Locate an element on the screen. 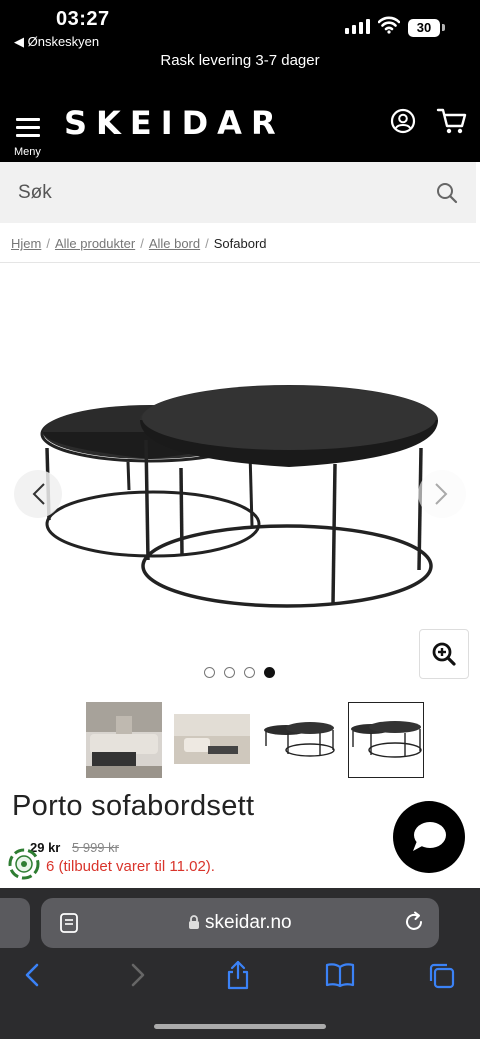  status-time: 03:27 is located at coordinates (83, 19).